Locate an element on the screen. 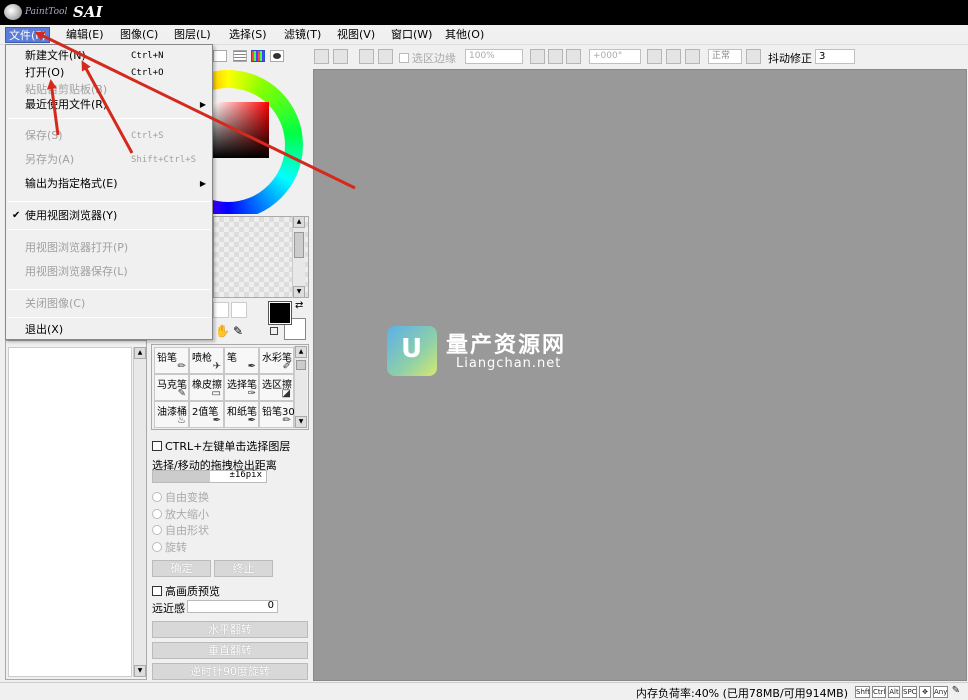 This screenshot has width=968, height=700. color-wheel-panel is located at coordinates (261, 140).